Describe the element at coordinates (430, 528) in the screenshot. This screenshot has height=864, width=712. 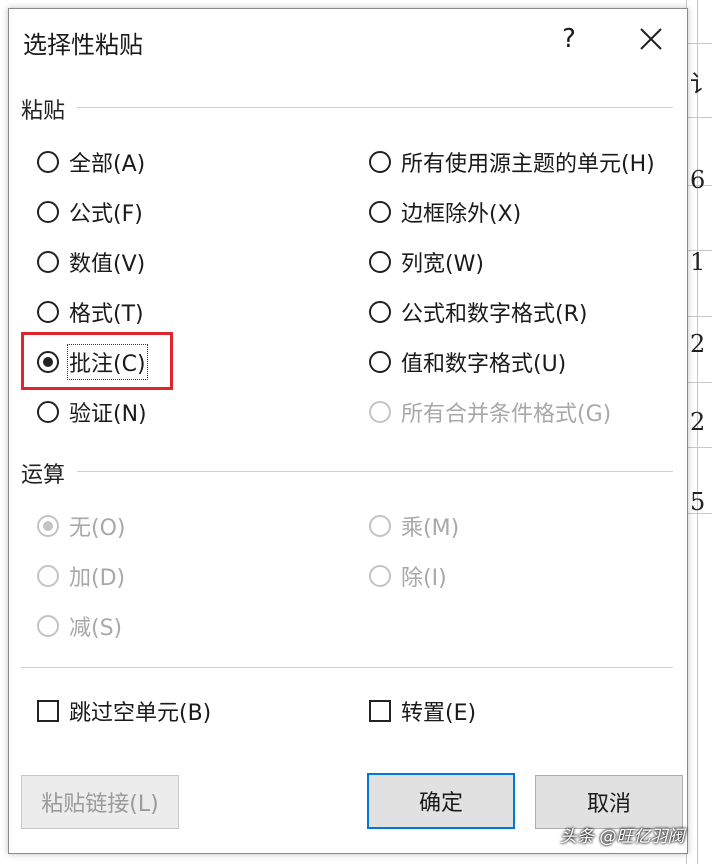
I see `option-label: 乘(M)` at that location.